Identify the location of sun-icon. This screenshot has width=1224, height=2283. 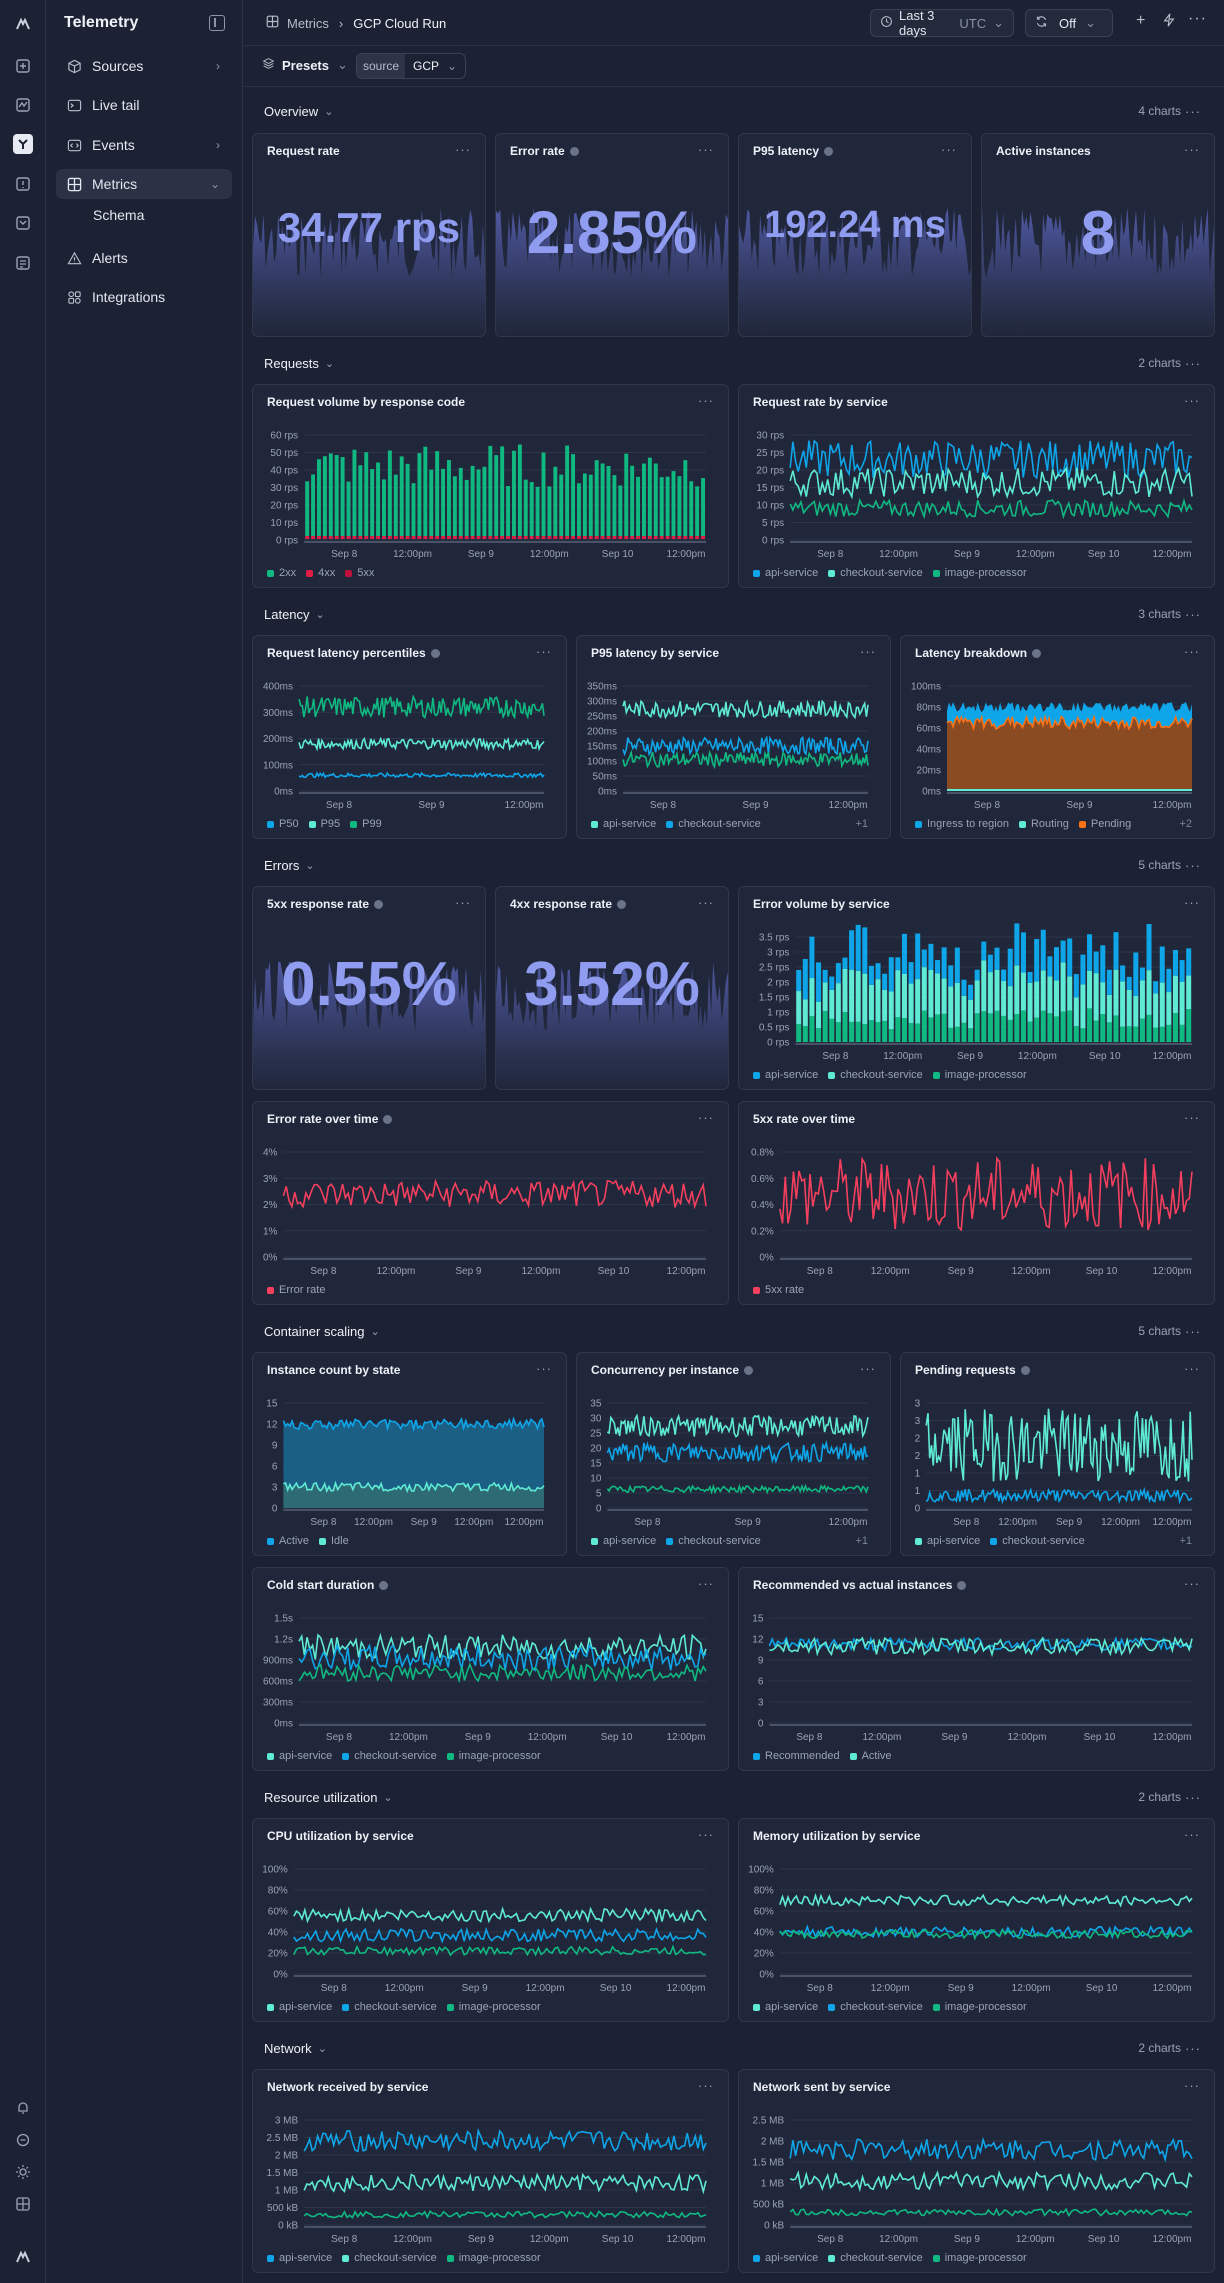
(23, 2172).